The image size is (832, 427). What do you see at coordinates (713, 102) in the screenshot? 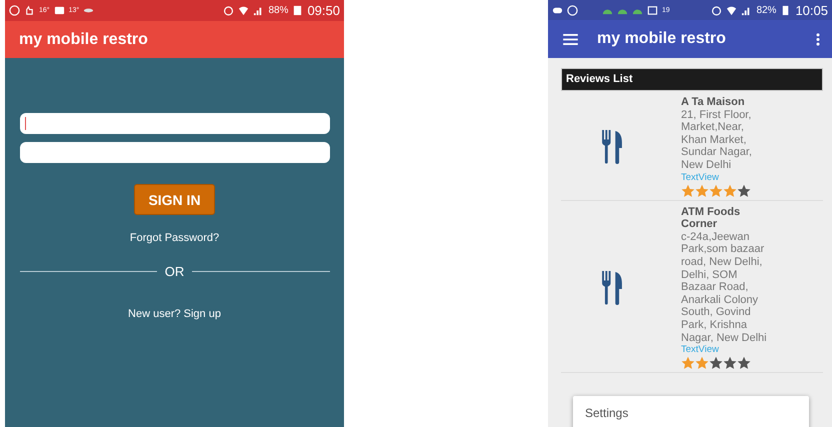
I see `restaurant-name: A Ta Maison` at bounding box center [713, 102].